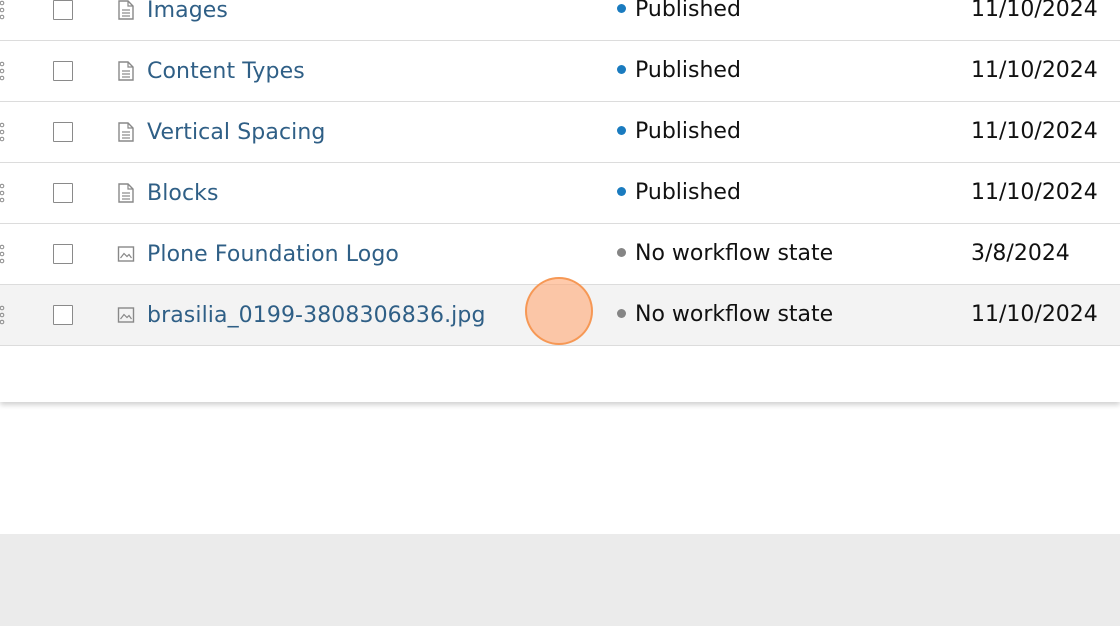 This screenshot has height=626, width=1120. What do you see at coordinates (187, 11) in the screenshot?
I see `item-title-link: Images` at bounding box center [187, 11].